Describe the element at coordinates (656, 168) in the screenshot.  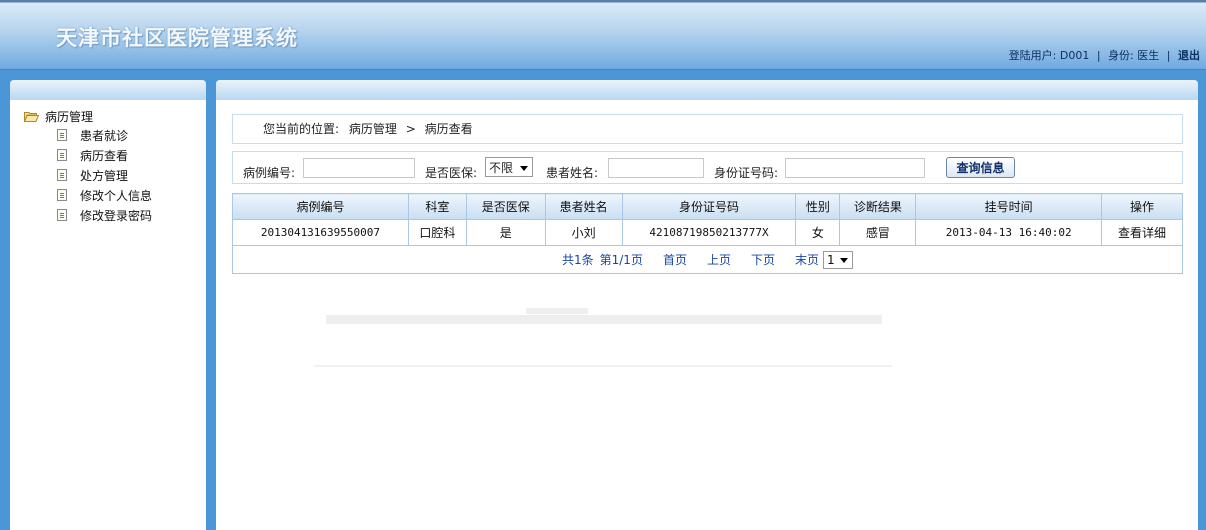
I see `patient-name-input` at that location.